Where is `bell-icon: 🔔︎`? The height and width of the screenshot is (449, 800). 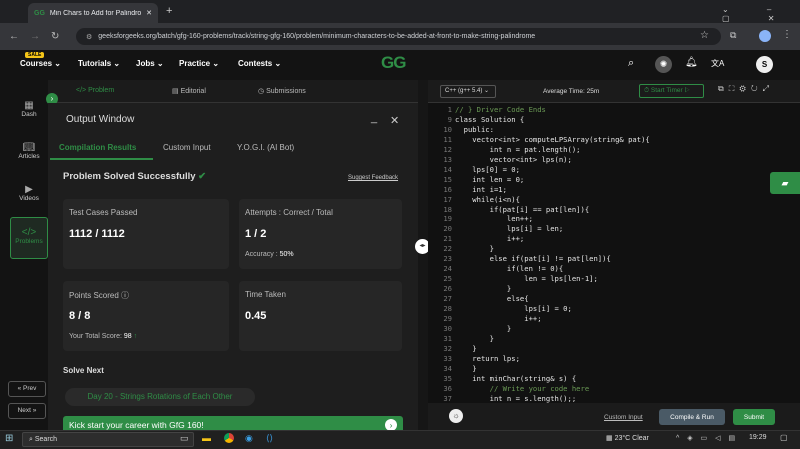 bell-icon: 🔔︎ is located at coordinates (691, 62).